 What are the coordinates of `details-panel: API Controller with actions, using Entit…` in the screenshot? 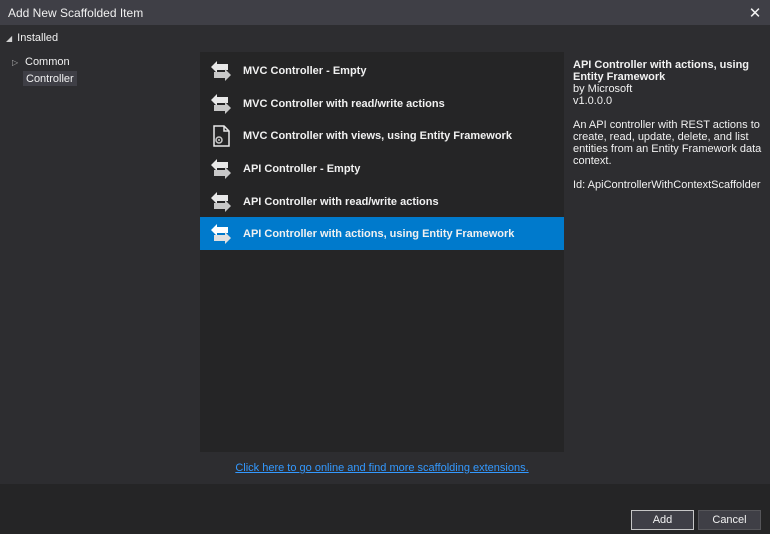 It's located at (668, 125).